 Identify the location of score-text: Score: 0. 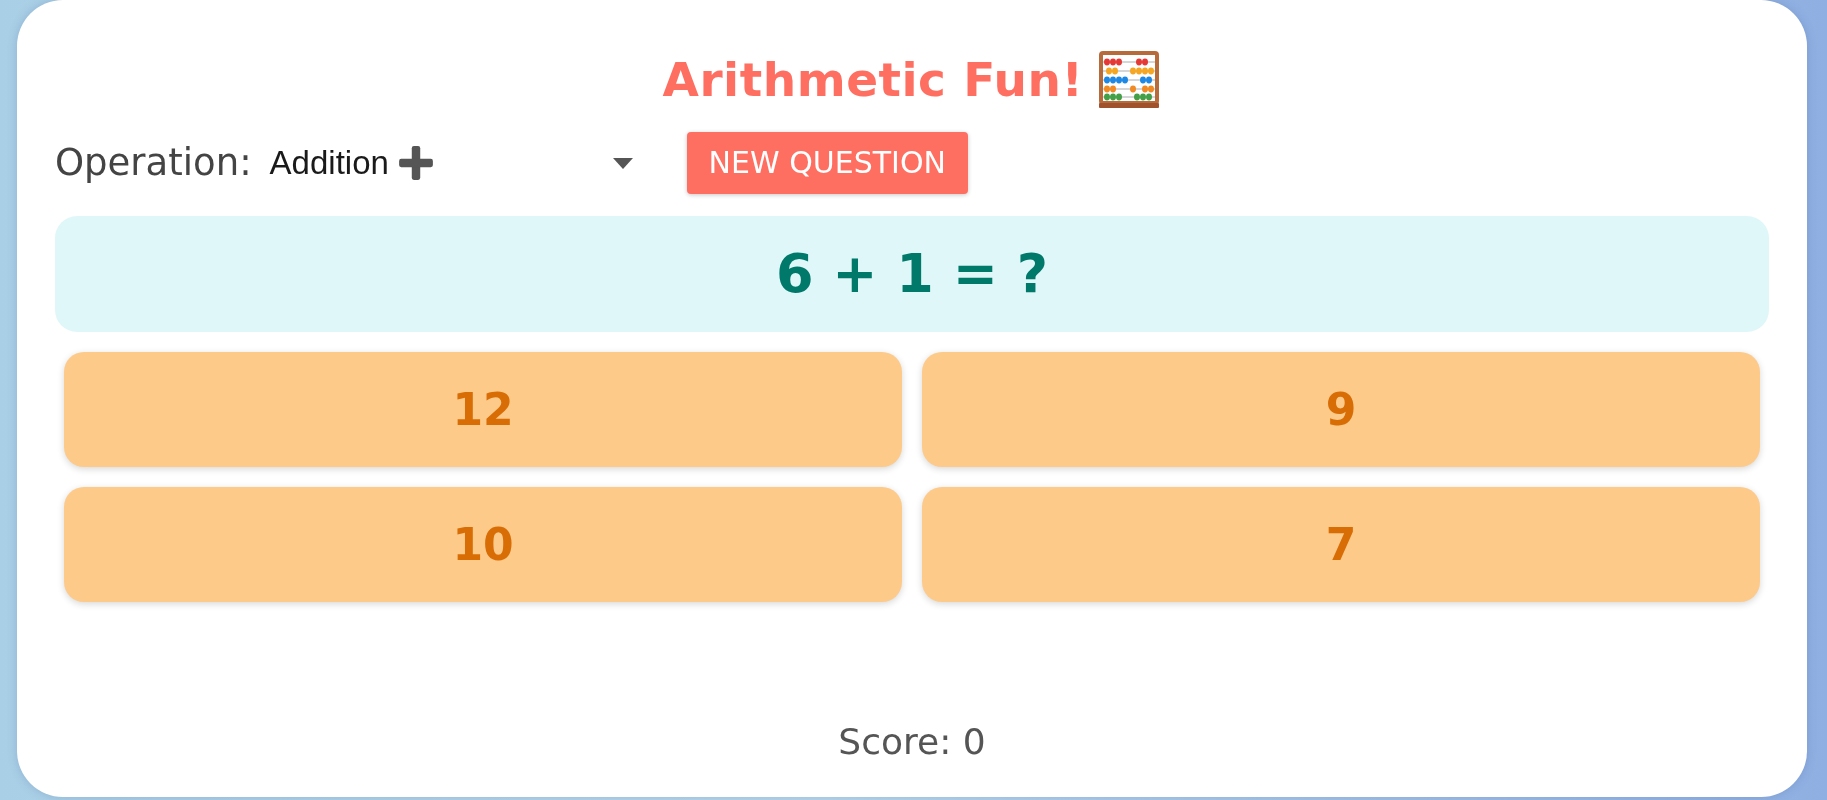
(912, 742).